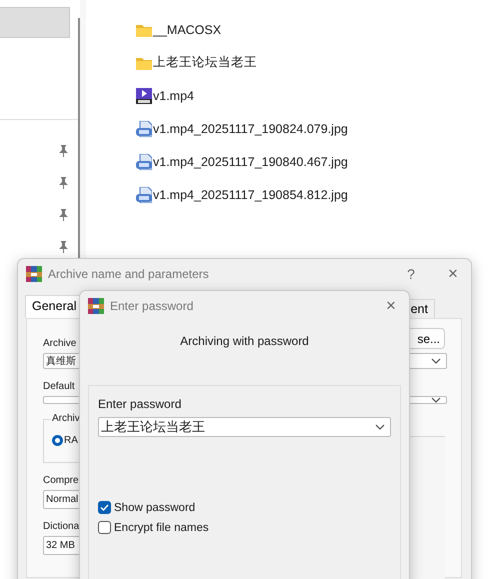 The image size is (488, 579). What do you see at coordinates (244, 341) in the screenshot?
I see `dialog-heading: Archiving with password` at bounding box center [244, 341].